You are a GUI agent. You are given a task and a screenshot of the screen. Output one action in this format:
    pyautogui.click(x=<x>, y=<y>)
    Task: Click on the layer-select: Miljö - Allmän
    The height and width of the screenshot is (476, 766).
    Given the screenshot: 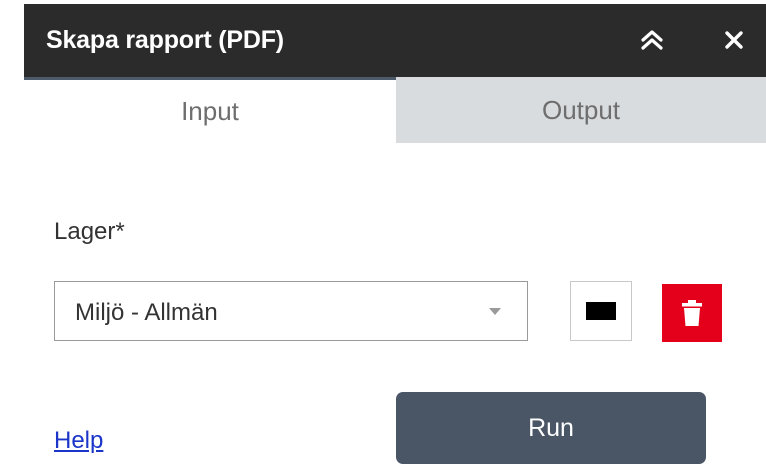 What is the action you would take?
    pyautogui.click(x=291, y=311)
    